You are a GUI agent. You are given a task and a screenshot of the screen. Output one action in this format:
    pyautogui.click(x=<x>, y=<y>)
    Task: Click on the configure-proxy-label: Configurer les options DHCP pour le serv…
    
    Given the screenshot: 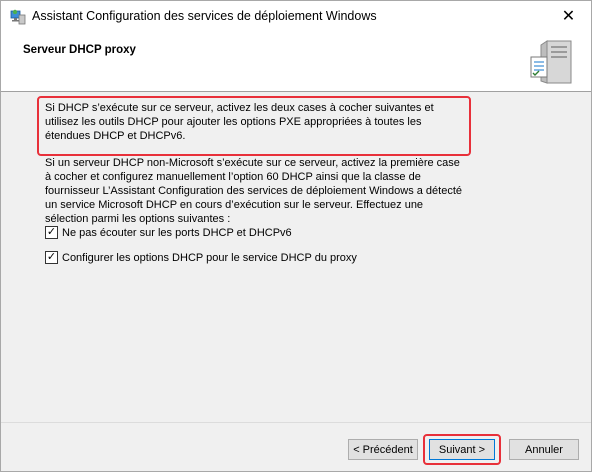 What is the action you would take?
    pyautogui.click(x=209, y=258)
    